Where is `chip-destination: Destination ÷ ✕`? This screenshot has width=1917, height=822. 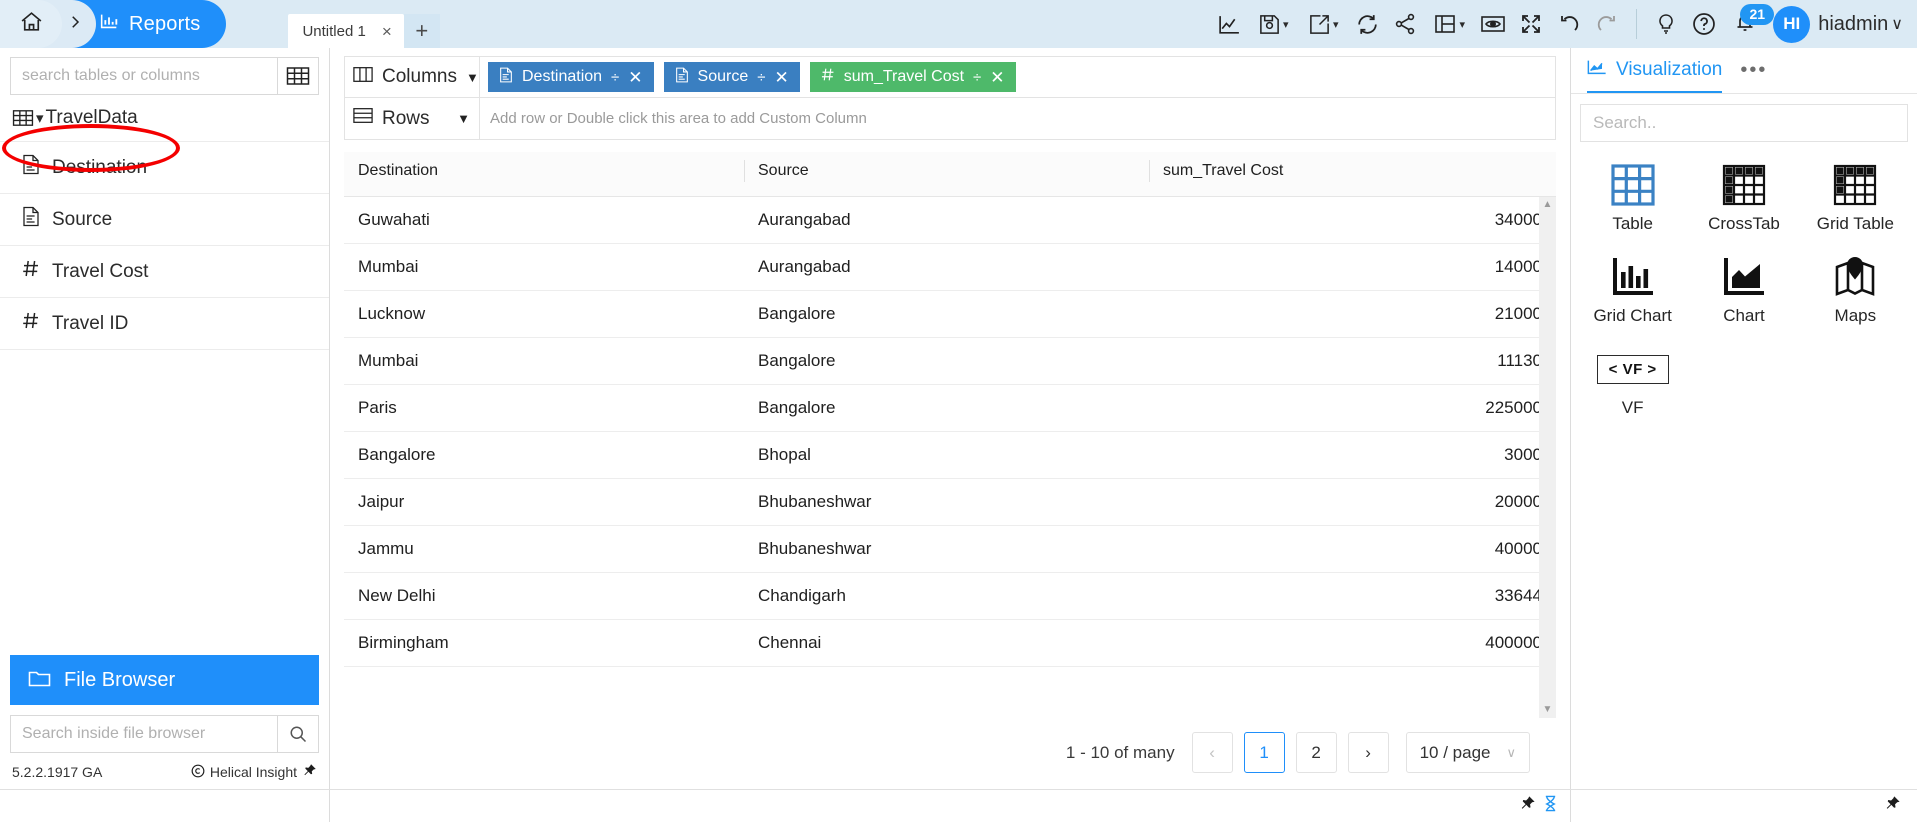
chip-destination: Destination ÷ ✕ is located at coordinates (571, 77).